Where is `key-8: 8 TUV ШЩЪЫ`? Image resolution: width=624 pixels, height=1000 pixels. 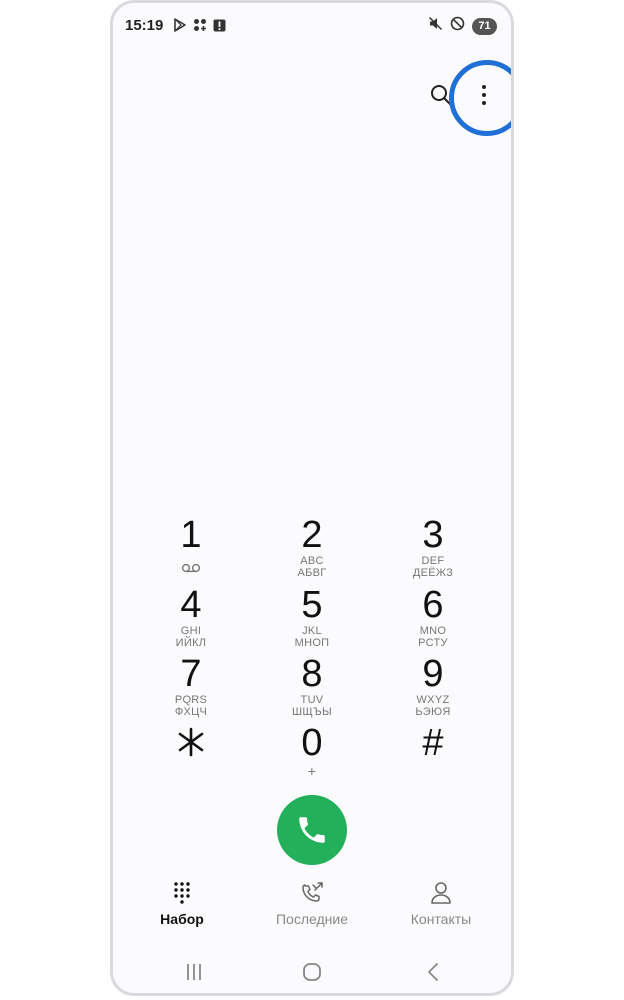 key-8: 8 TUV ШЩЪЫ is located at coordinates (312, 687).